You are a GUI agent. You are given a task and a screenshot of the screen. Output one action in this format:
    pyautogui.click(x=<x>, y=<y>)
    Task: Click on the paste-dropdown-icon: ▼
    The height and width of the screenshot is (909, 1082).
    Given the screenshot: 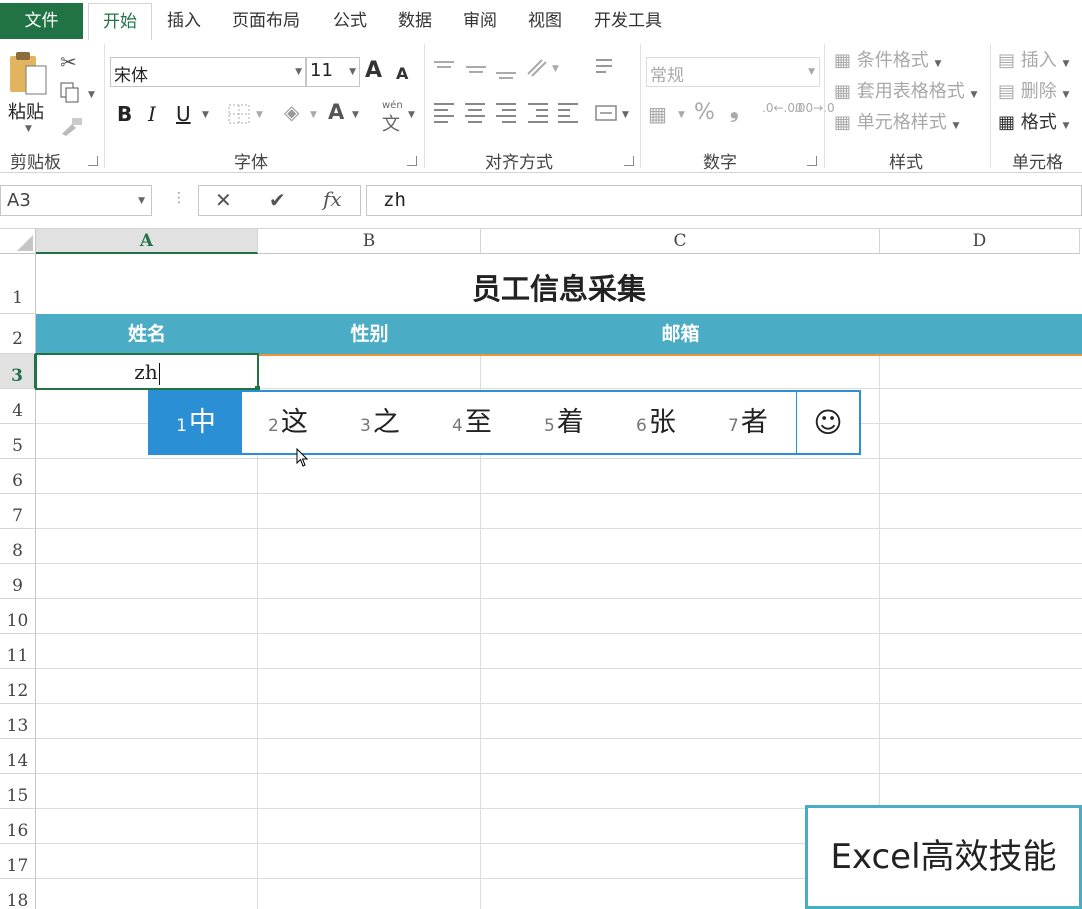 What is the action you would take?
    pyautogui.click(x=28, y=129)
    